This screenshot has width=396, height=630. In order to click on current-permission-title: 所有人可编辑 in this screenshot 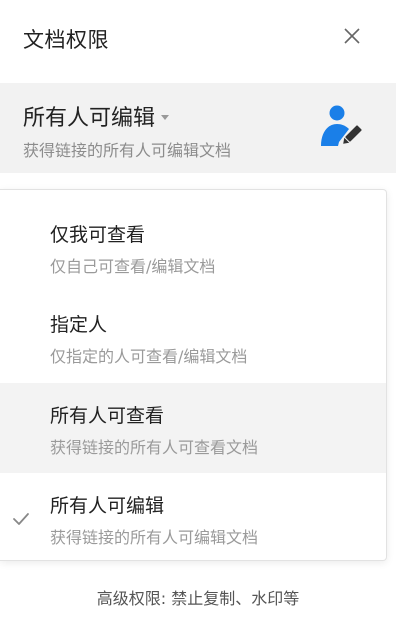, I will do `click(89, 118)`.